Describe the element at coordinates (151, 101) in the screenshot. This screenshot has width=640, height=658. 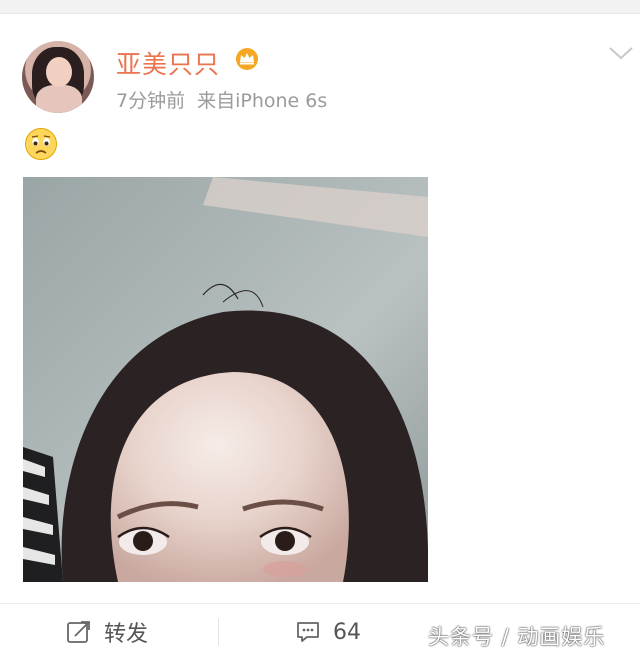
I see `post-time: 7分钟前` at that location.